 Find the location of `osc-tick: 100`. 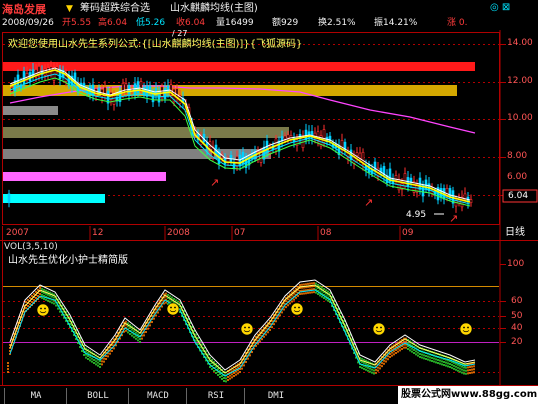

osc-tick: 100 is located at coordinates (516, 264).